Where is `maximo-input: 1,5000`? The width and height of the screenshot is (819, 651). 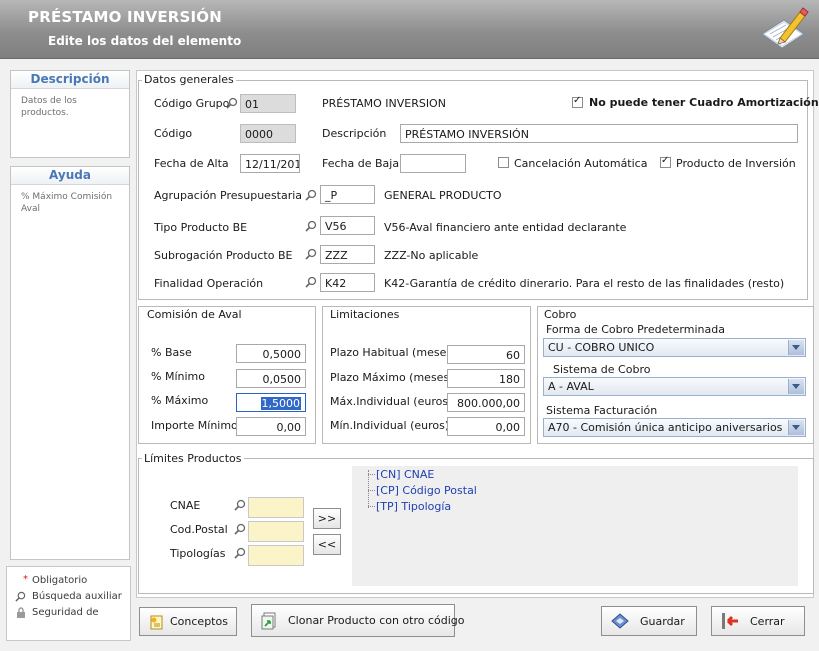 maximo-input: 1,5000 is located at coordinates (271, 402).